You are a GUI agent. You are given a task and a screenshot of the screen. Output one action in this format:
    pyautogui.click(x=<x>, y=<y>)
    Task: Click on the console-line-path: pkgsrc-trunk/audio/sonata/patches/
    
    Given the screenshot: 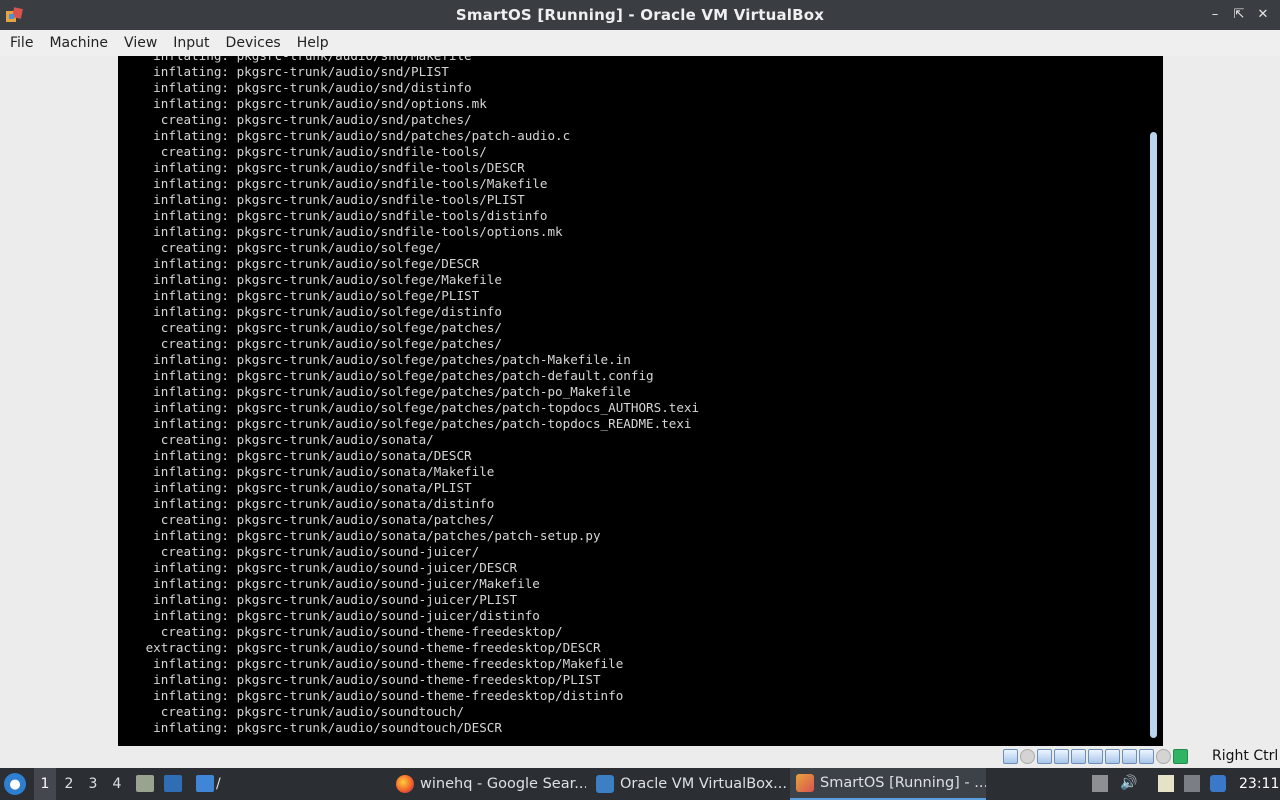 What is the action you would take?
    pyautogui.click(x=365, y=519)
    